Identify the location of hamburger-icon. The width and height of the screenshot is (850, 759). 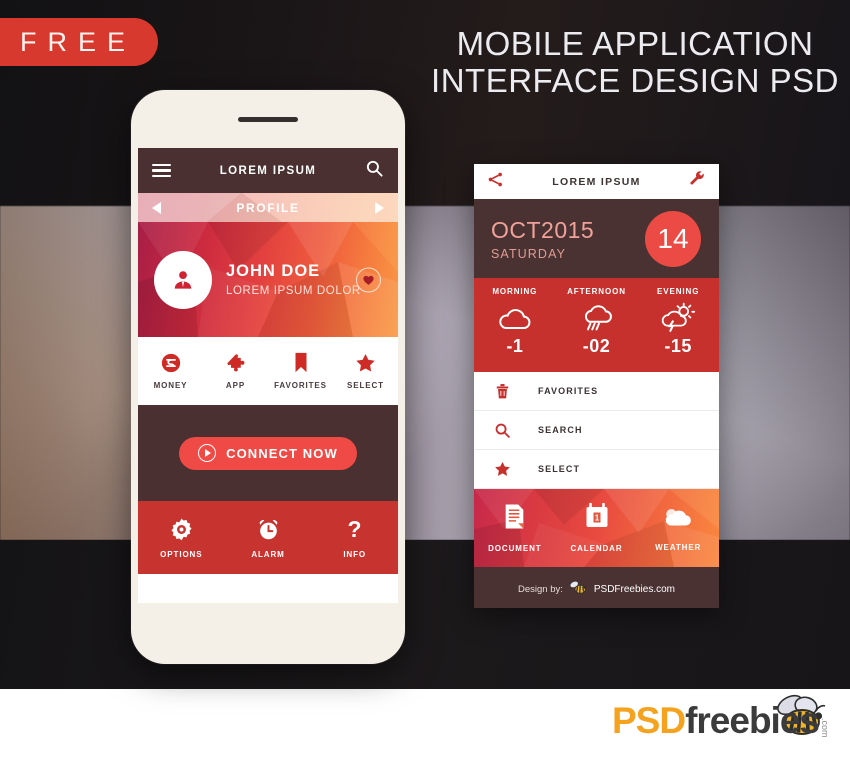
(161, 170).